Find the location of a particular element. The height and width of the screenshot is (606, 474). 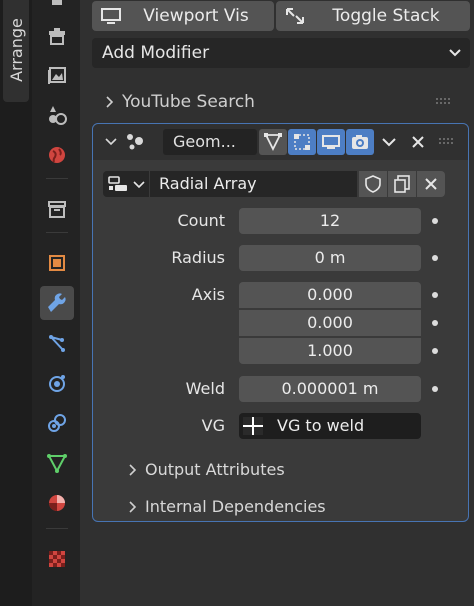

viewport-vis-button: Viewport Vis is located at coordinates (183, 16).